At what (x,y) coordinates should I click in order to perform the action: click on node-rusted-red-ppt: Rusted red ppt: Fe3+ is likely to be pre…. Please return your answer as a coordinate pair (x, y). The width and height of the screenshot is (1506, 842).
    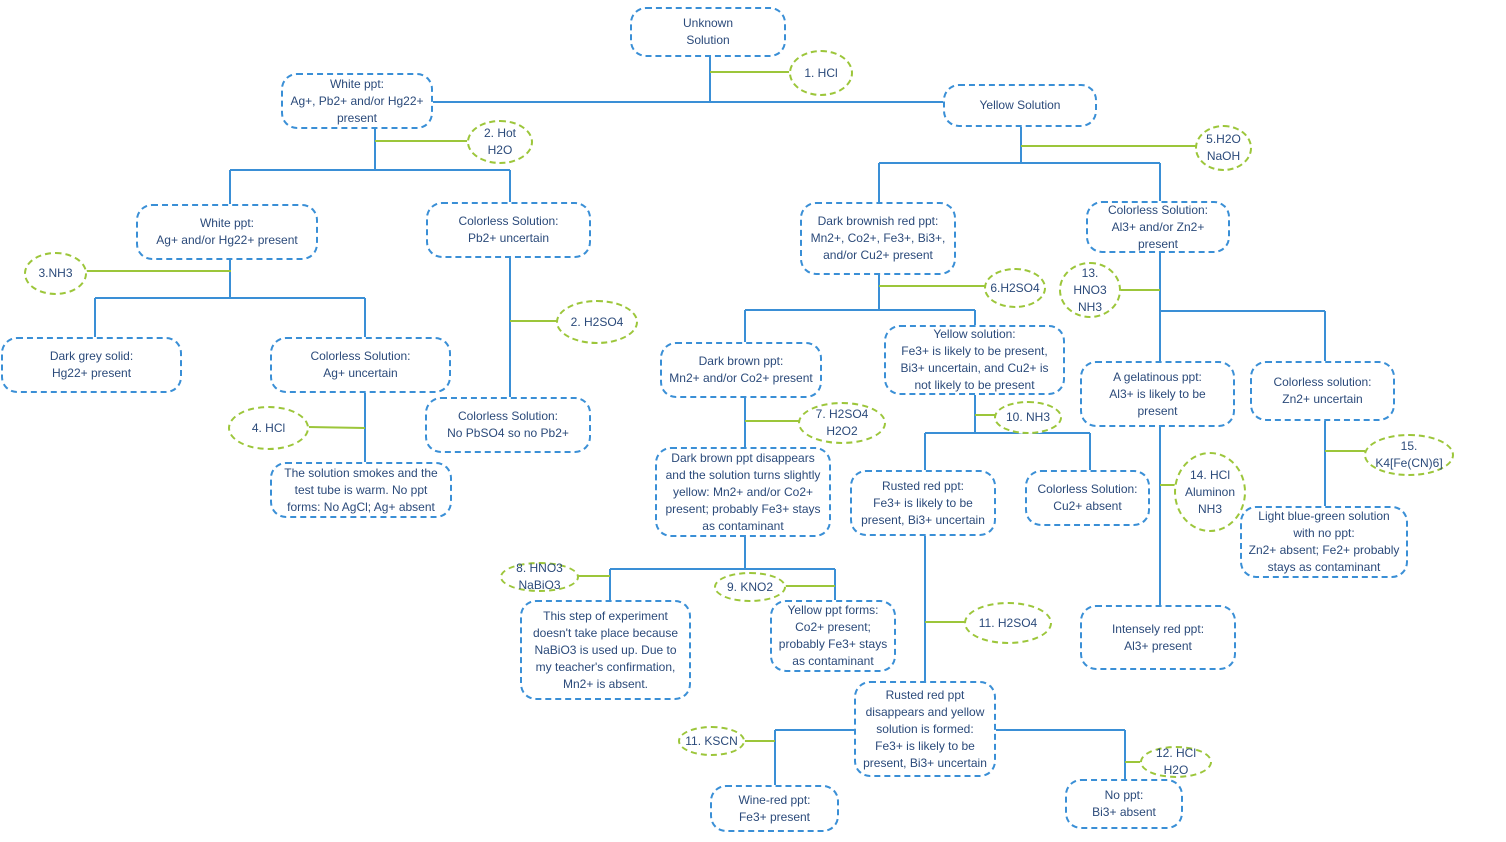
    Looking at the image, I should click on (923, 503).